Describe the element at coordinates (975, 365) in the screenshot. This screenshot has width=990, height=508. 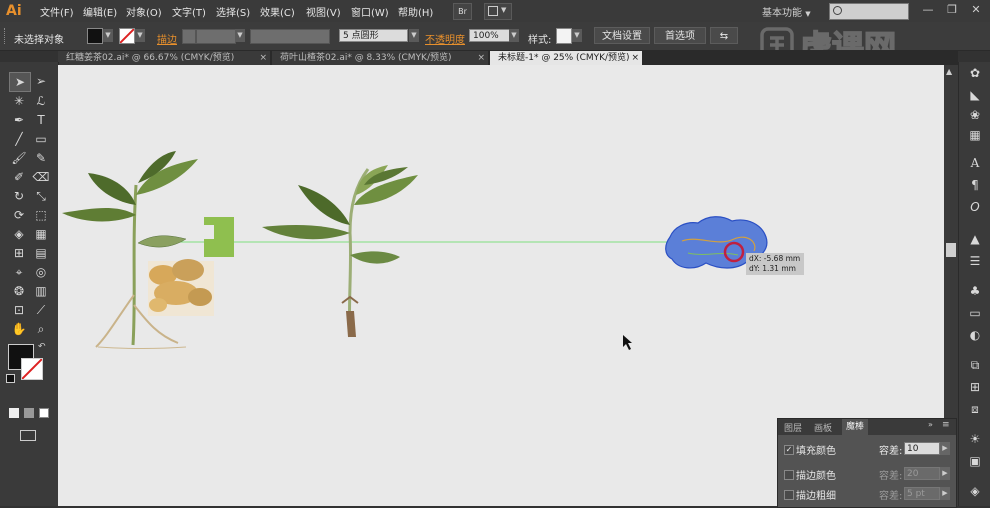
I see `layers-group-icon: ⧉` at that location.